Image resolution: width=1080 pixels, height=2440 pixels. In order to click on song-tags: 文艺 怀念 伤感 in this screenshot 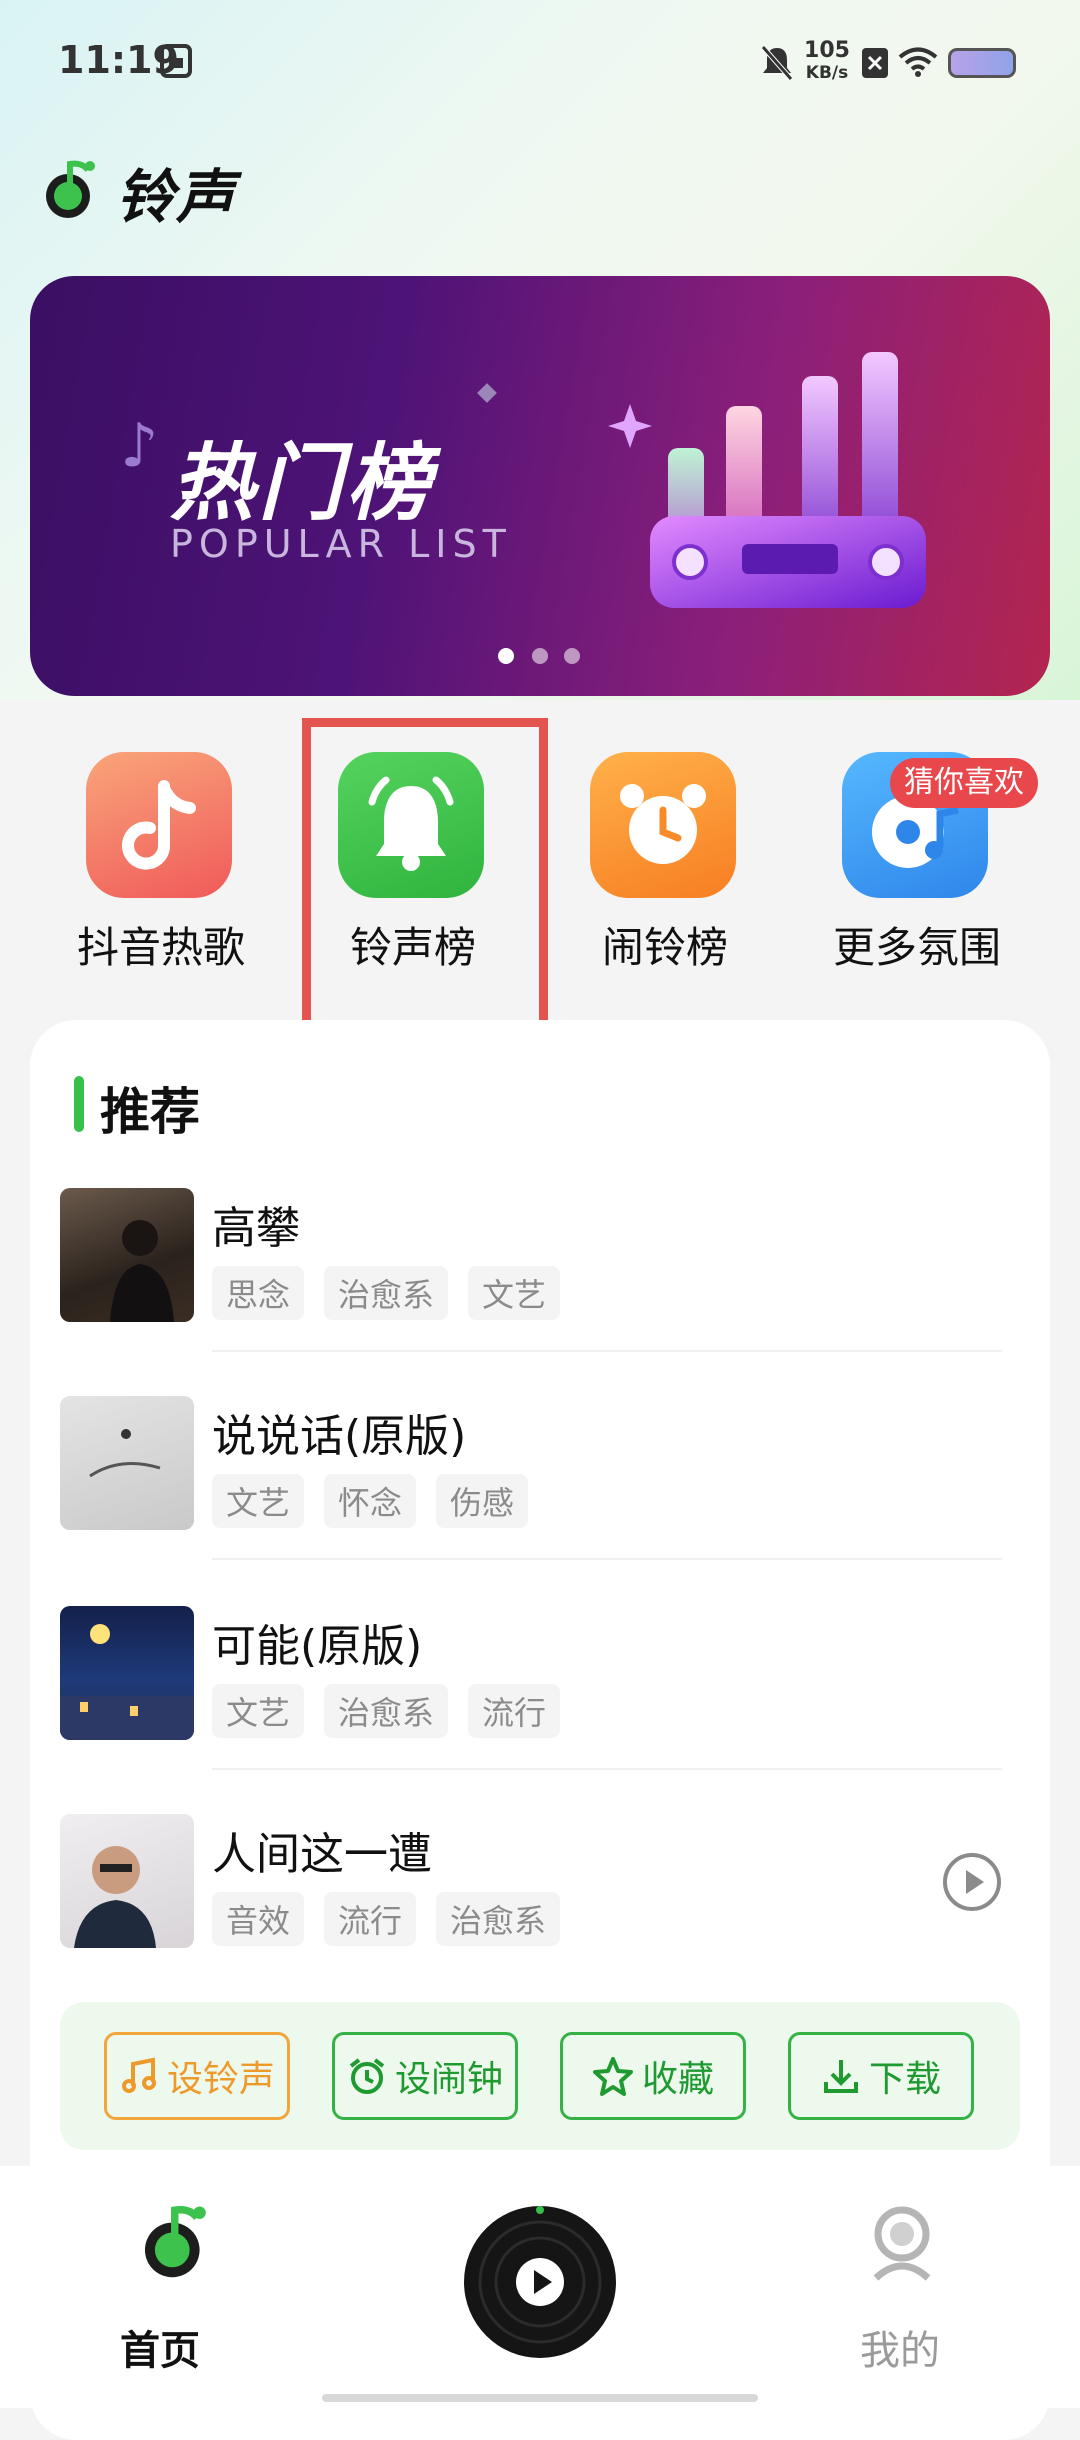, I will do `click(370, 1501)`.